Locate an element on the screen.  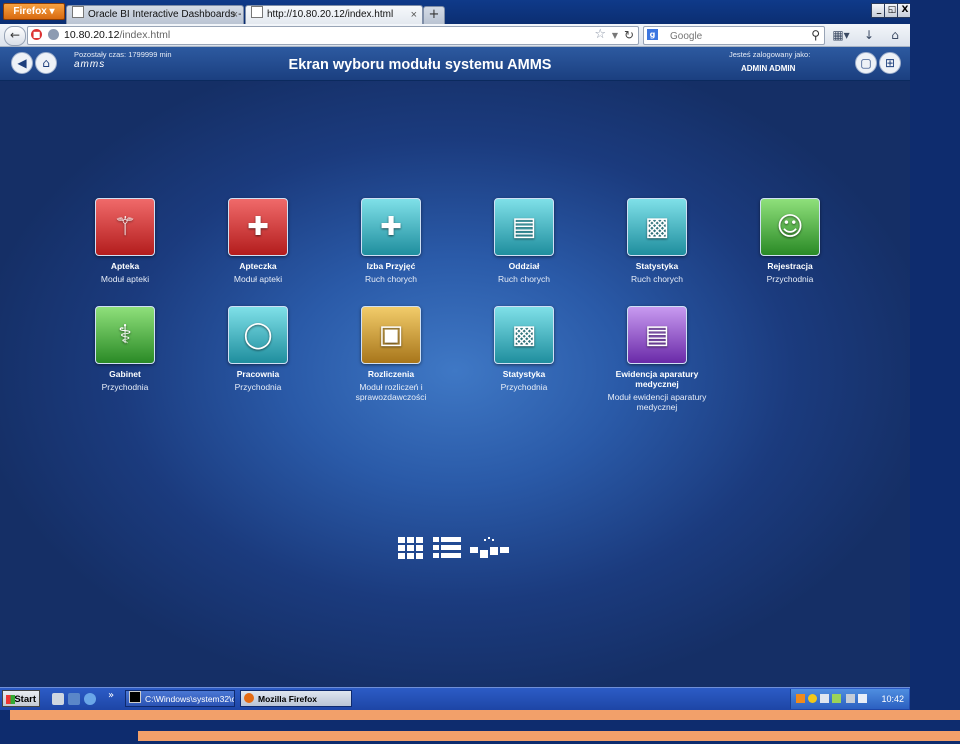
lab-scanner-icon: ◯ is located at coordinates (258, 335).